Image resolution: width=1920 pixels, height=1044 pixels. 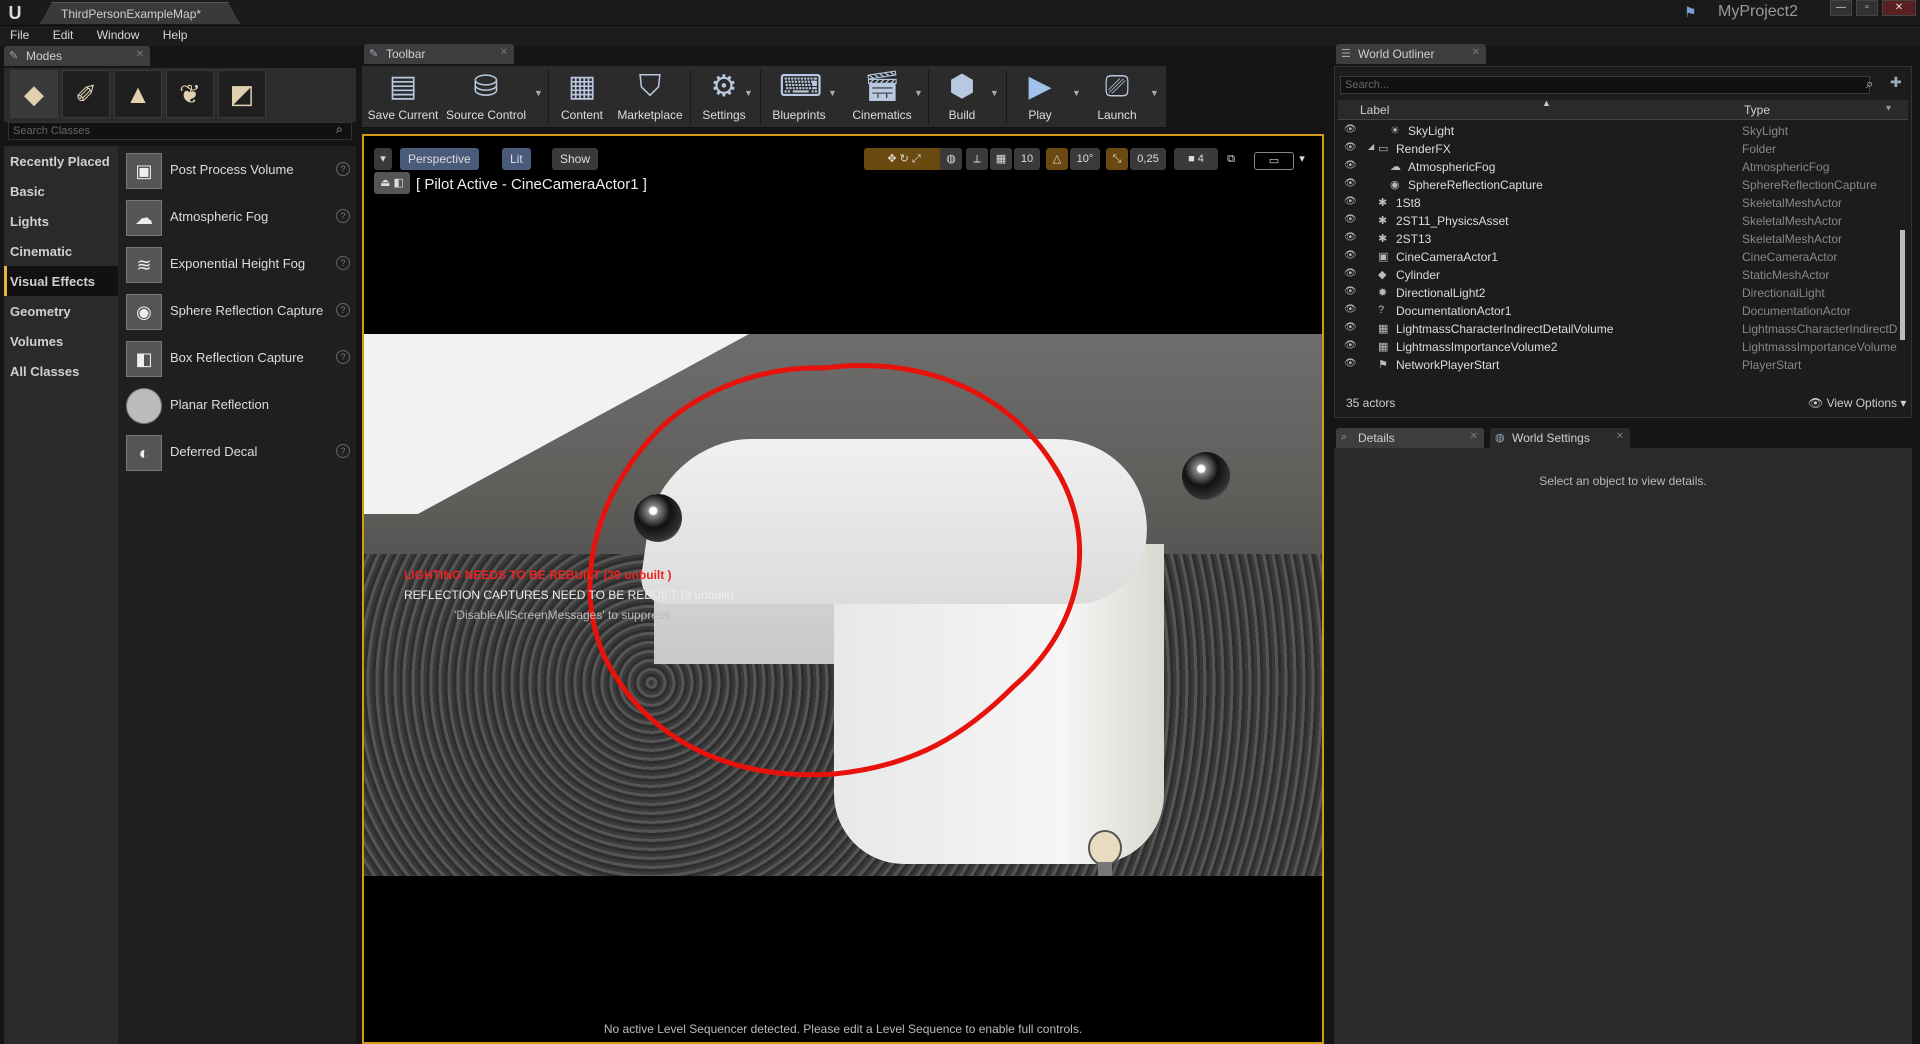 What do you see at coordinates (486, 97) in the screenshot?
I see `source-control-button: ⛁ Source Control` at bounding box center [486, 97].